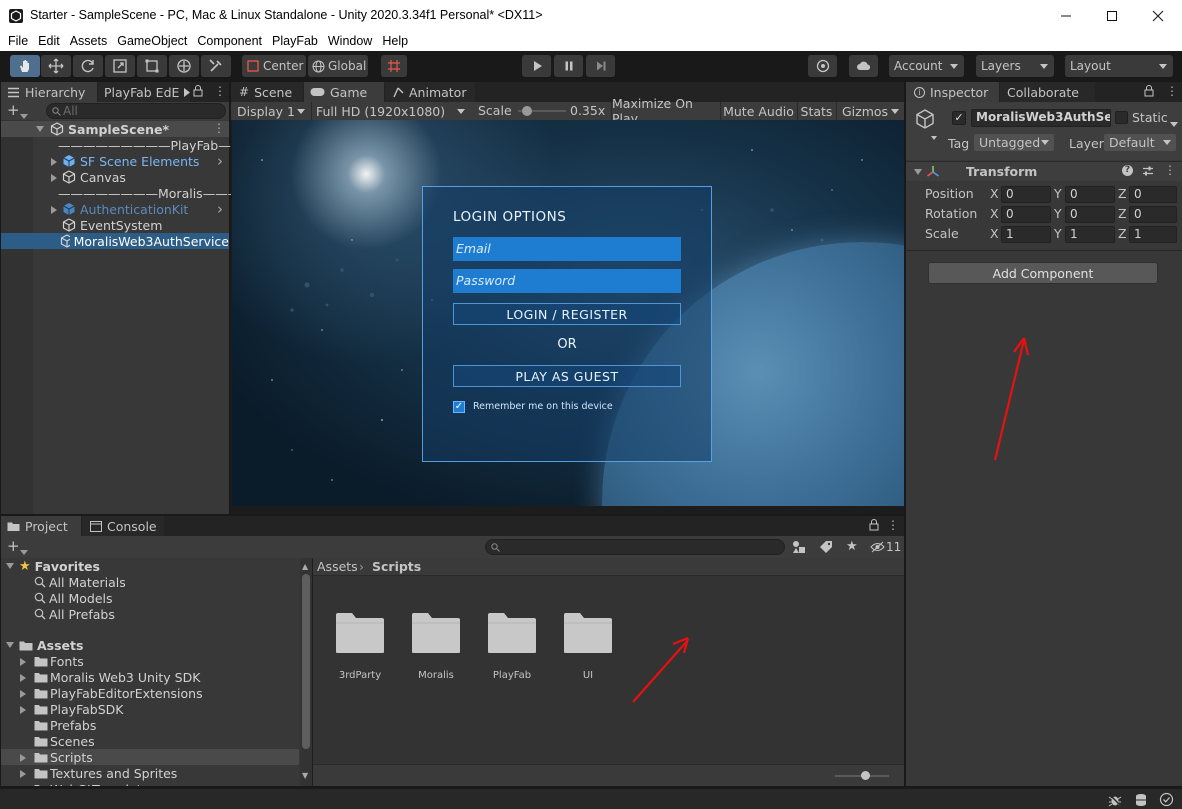 The width and height of the screenshot is (1182, 809). What do you see at coordinates (567, 376) in the screenshot?
I see `play-as-guest-button: PLAY AS GUEST` at bounding box center [567, 376].